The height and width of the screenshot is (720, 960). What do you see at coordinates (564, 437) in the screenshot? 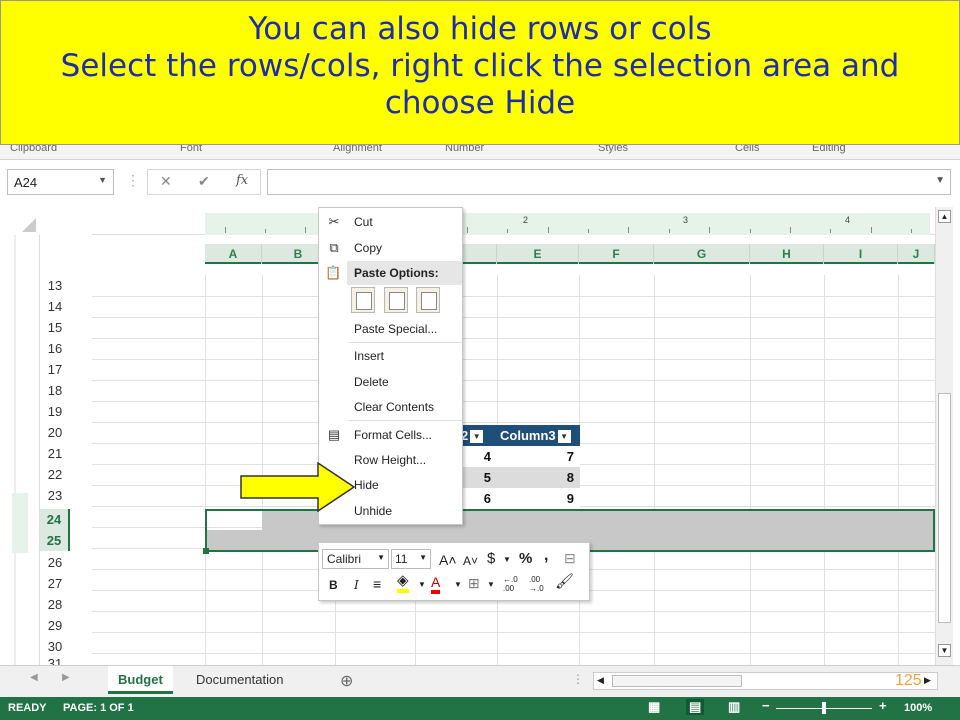
I see `filter-dropdown-icon: ▼` at bounding box center [564, 437].